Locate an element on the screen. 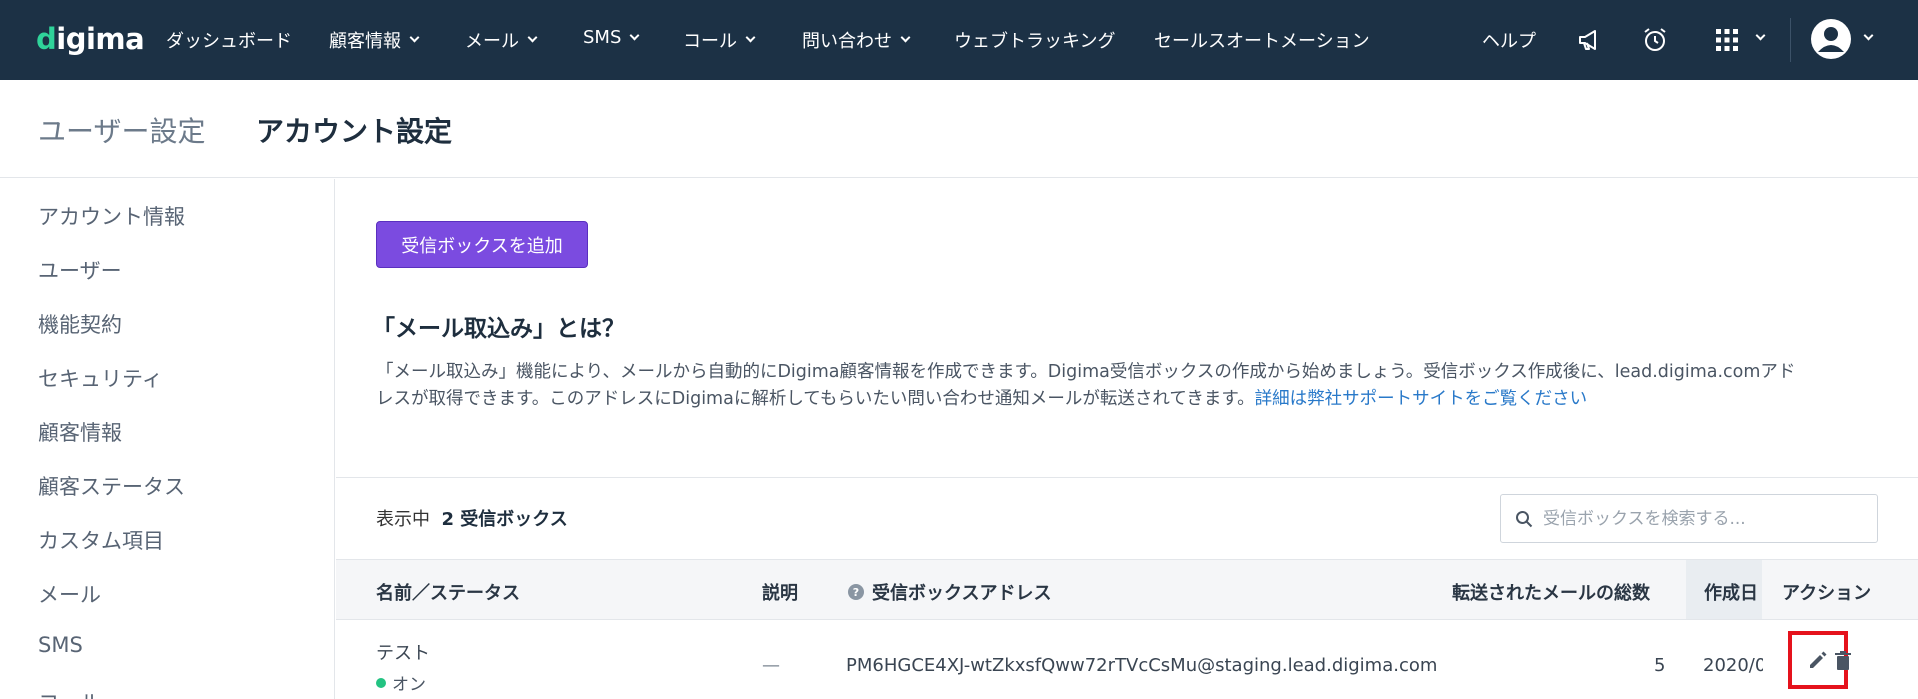  section-title: 「メール取込み」とは？ is located at coordinates (498, 329).